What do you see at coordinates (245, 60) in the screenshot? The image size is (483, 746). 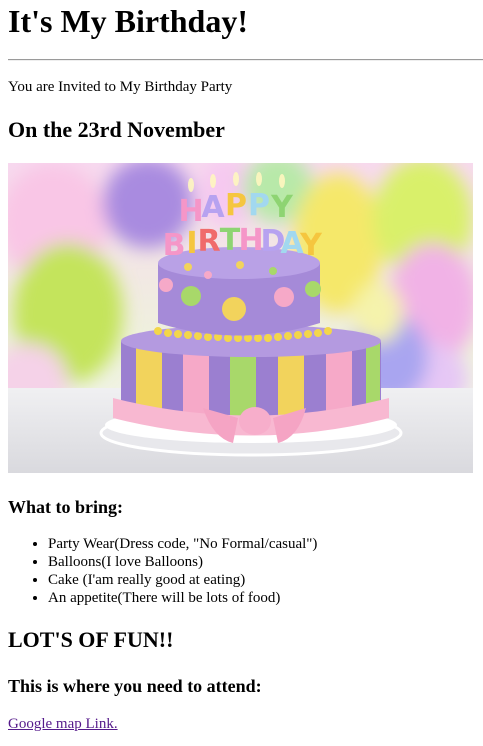 I see `divider` at bounding box center [245, 60].